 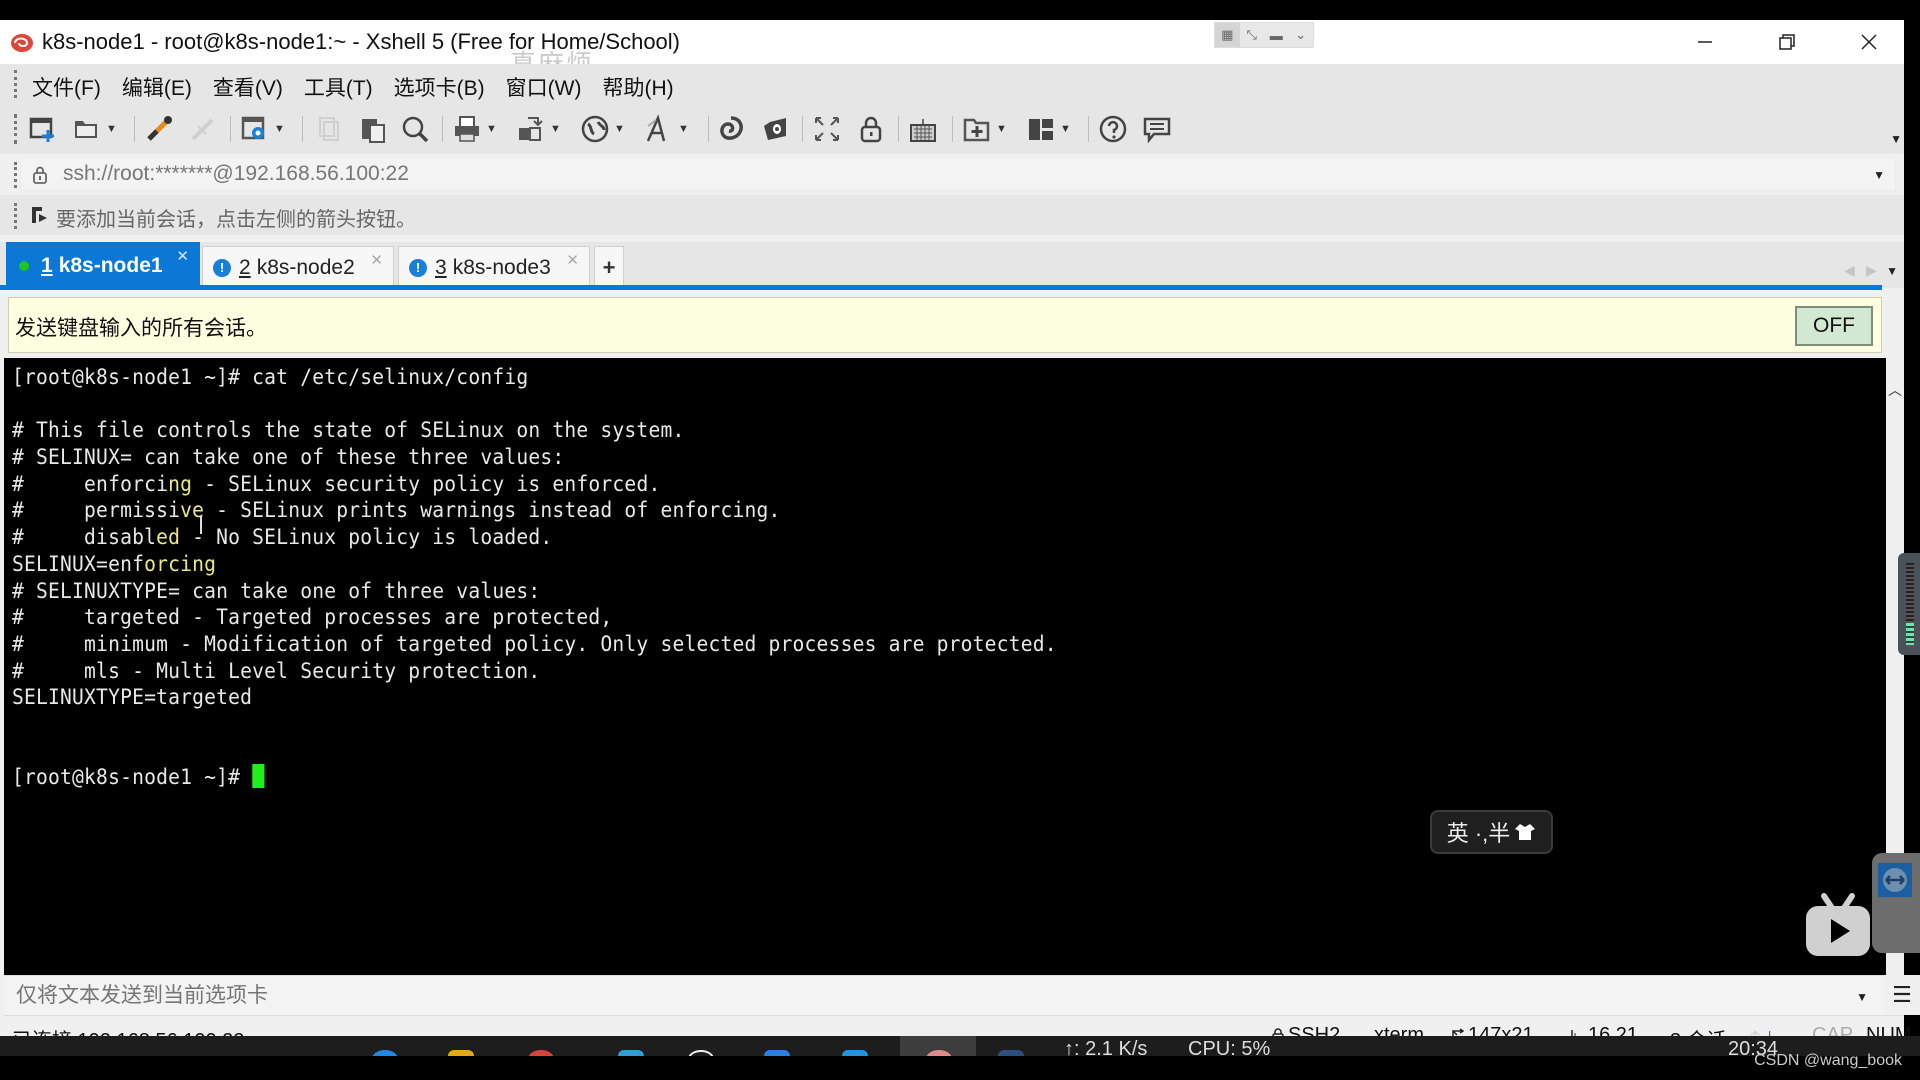 What do you see at coordinates (43, 129) in the screenshot?
I see `new-session-button` at bounding box center [43, 129].